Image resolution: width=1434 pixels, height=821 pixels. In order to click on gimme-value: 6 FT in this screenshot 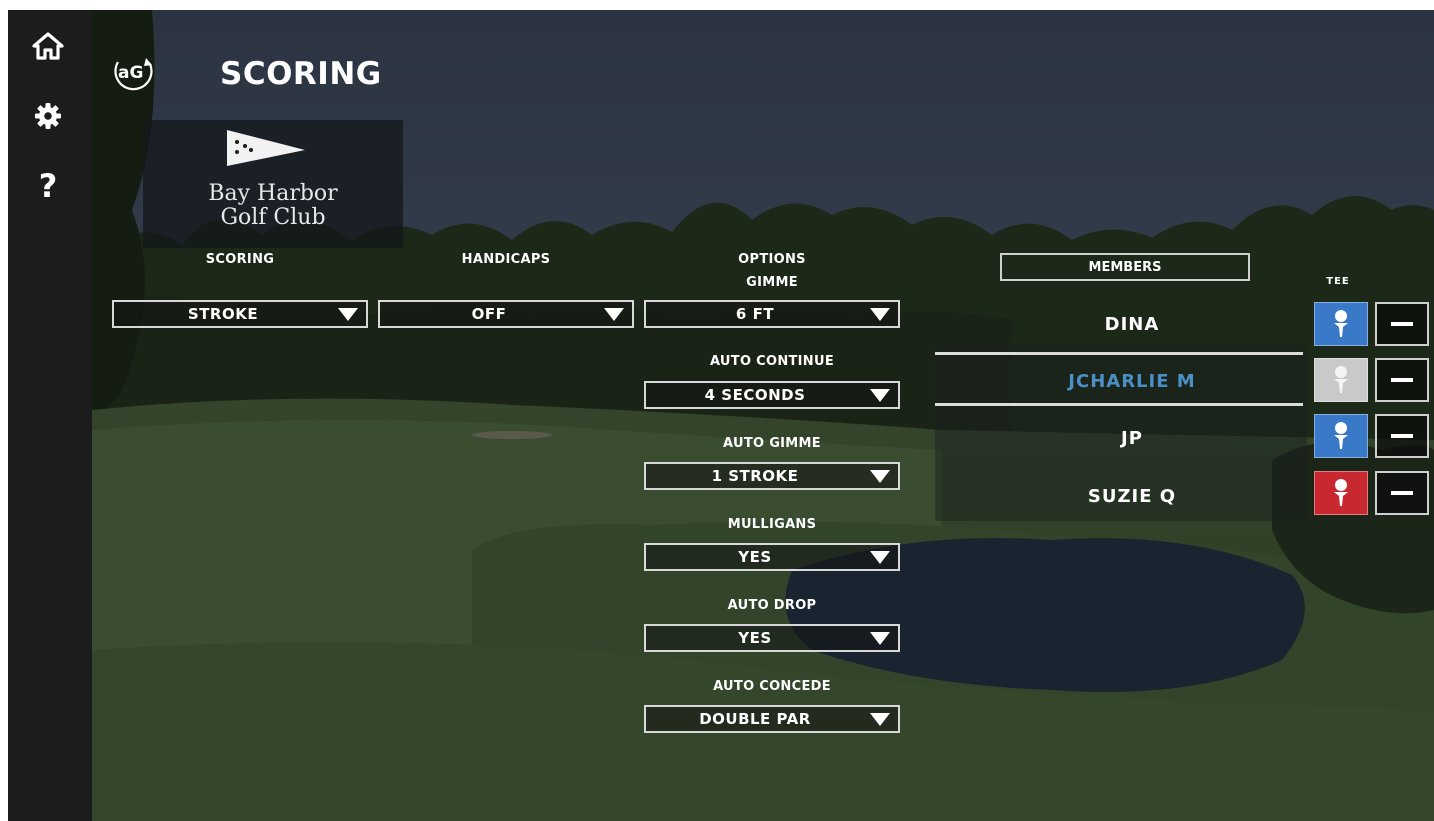, I will do `click(755, 314)`.